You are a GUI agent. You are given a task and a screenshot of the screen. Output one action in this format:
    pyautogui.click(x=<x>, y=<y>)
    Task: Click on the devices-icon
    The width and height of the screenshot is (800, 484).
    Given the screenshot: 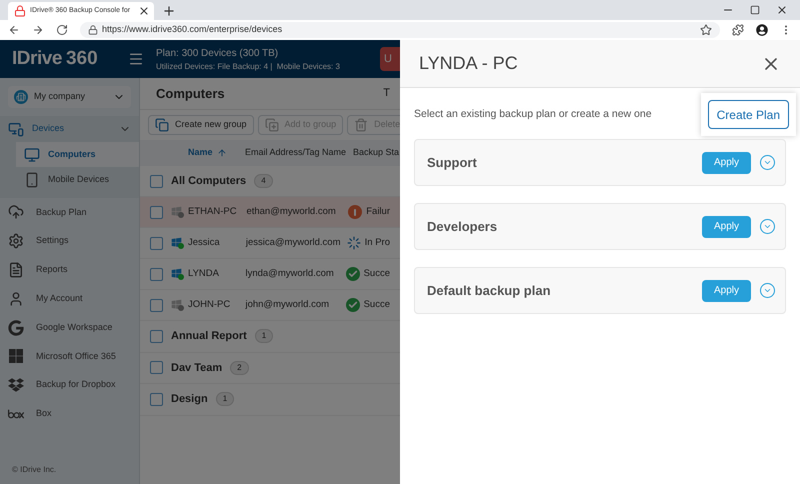 What is the action you would take?
    pyautogui.click(x=16, y=129)
    